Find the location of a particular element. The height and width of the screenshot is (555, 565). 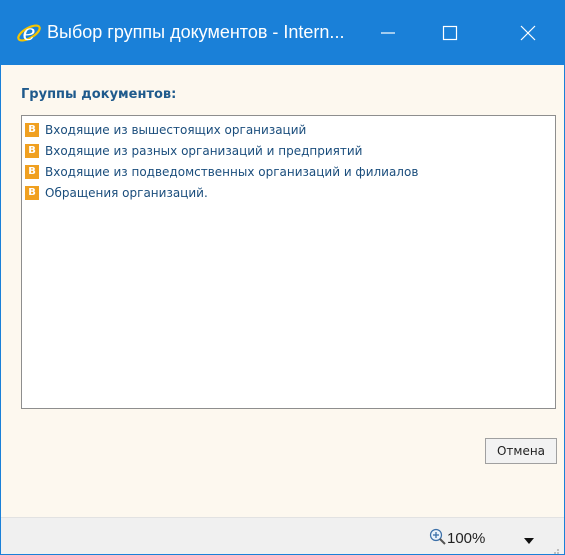

maximize-button is located at coordinates (450, 33).